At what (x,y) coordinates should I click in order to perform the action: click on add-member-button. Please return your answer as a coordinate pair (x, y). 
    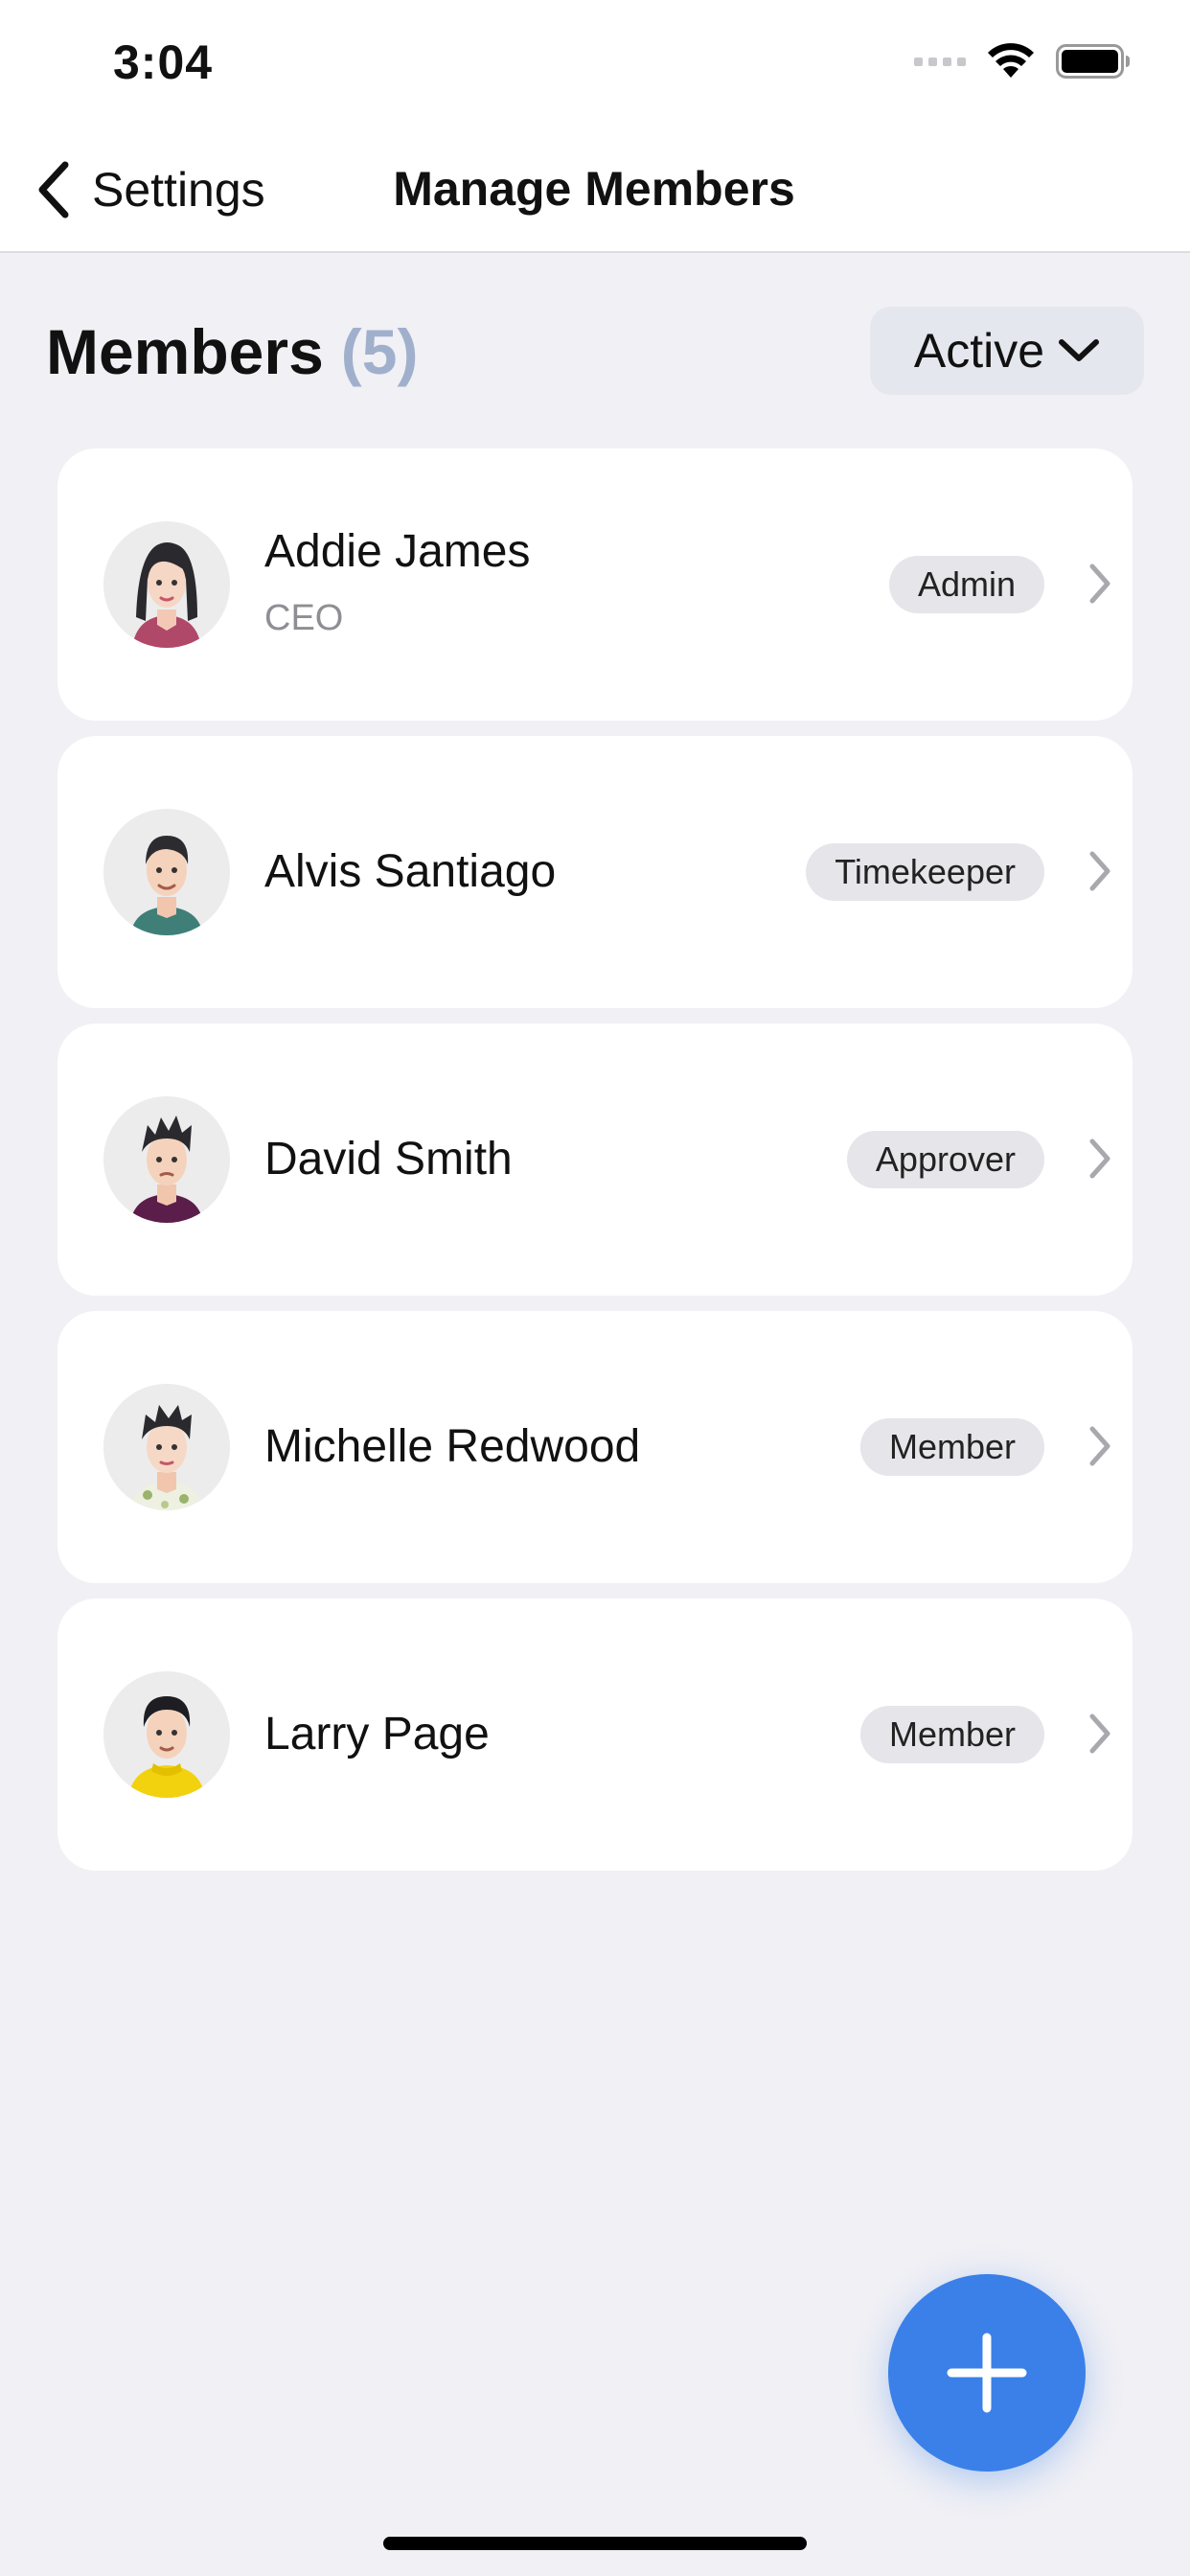
    Looking at the image, I should click on (987, 2373).